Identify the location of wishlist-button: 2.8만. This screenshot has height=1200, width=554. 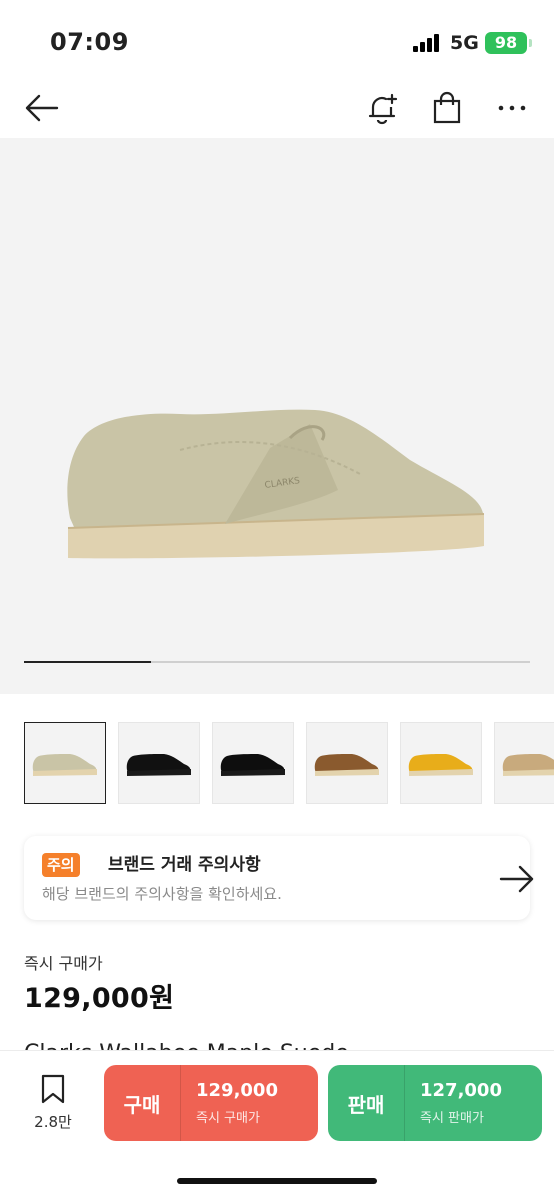
(53, 1102).